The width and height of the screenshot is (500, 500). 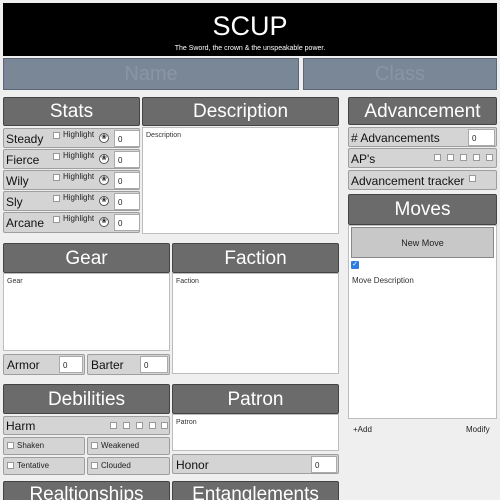 I want to click on stat-row-arcane: Arcane Highlight ❀ 0, so click(x=71, y=222).